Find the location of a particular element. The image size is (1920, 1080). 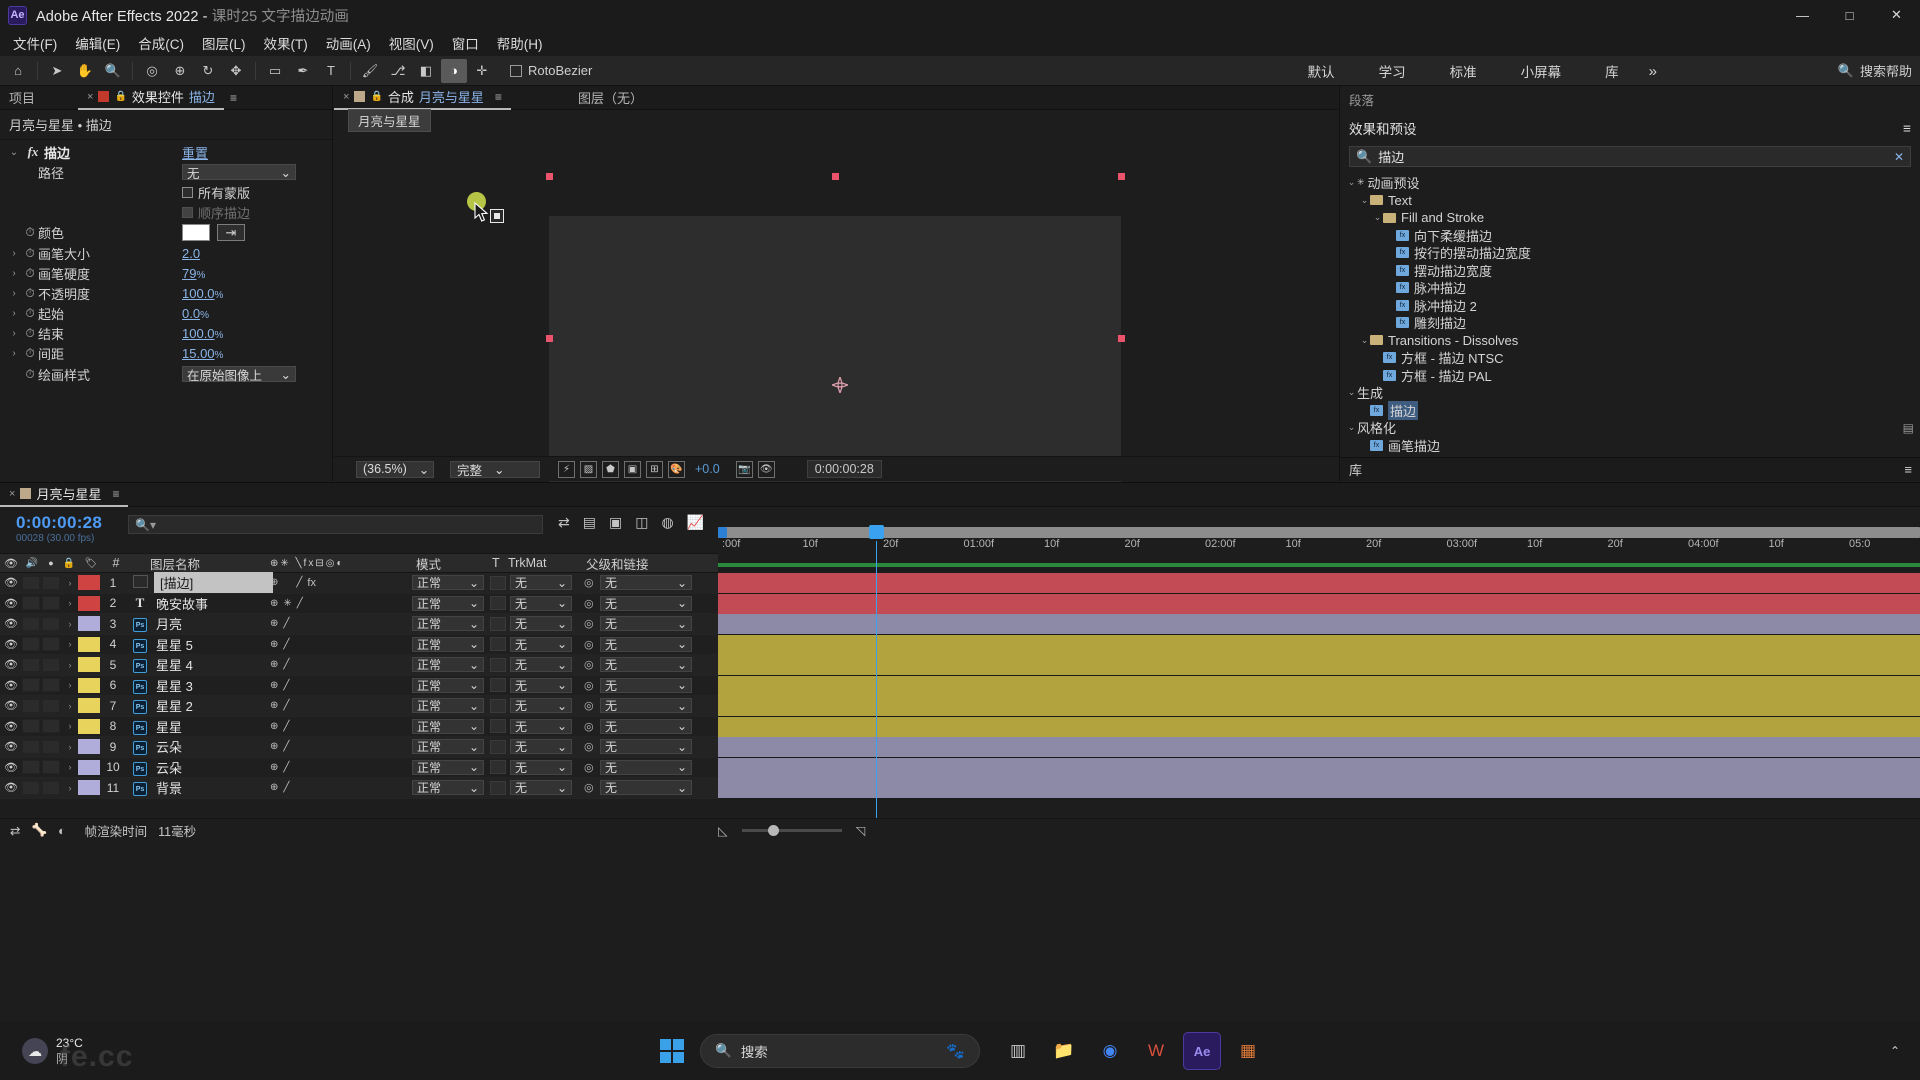

effects-search-input is located at coordinates (1633, 156).